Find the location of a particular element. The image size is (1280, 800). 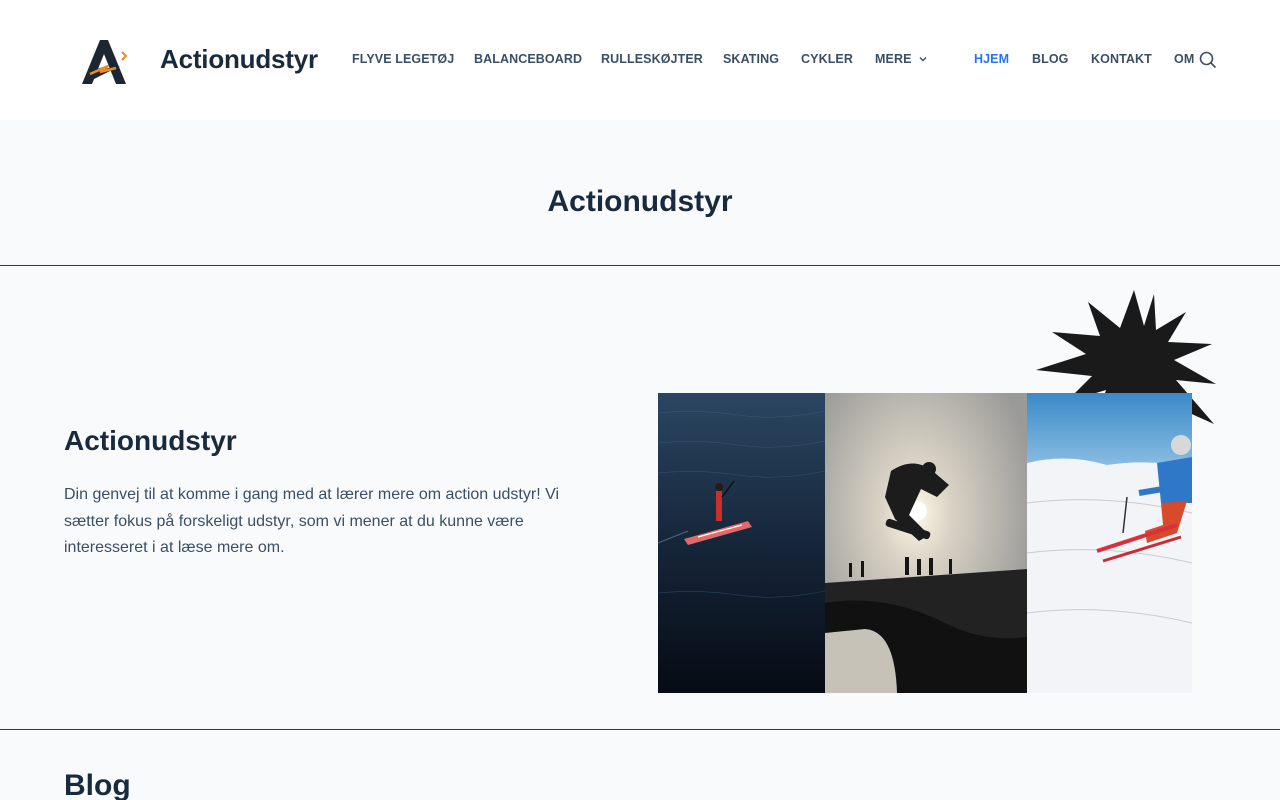

search-icon is located at coordinates (1208, 60).